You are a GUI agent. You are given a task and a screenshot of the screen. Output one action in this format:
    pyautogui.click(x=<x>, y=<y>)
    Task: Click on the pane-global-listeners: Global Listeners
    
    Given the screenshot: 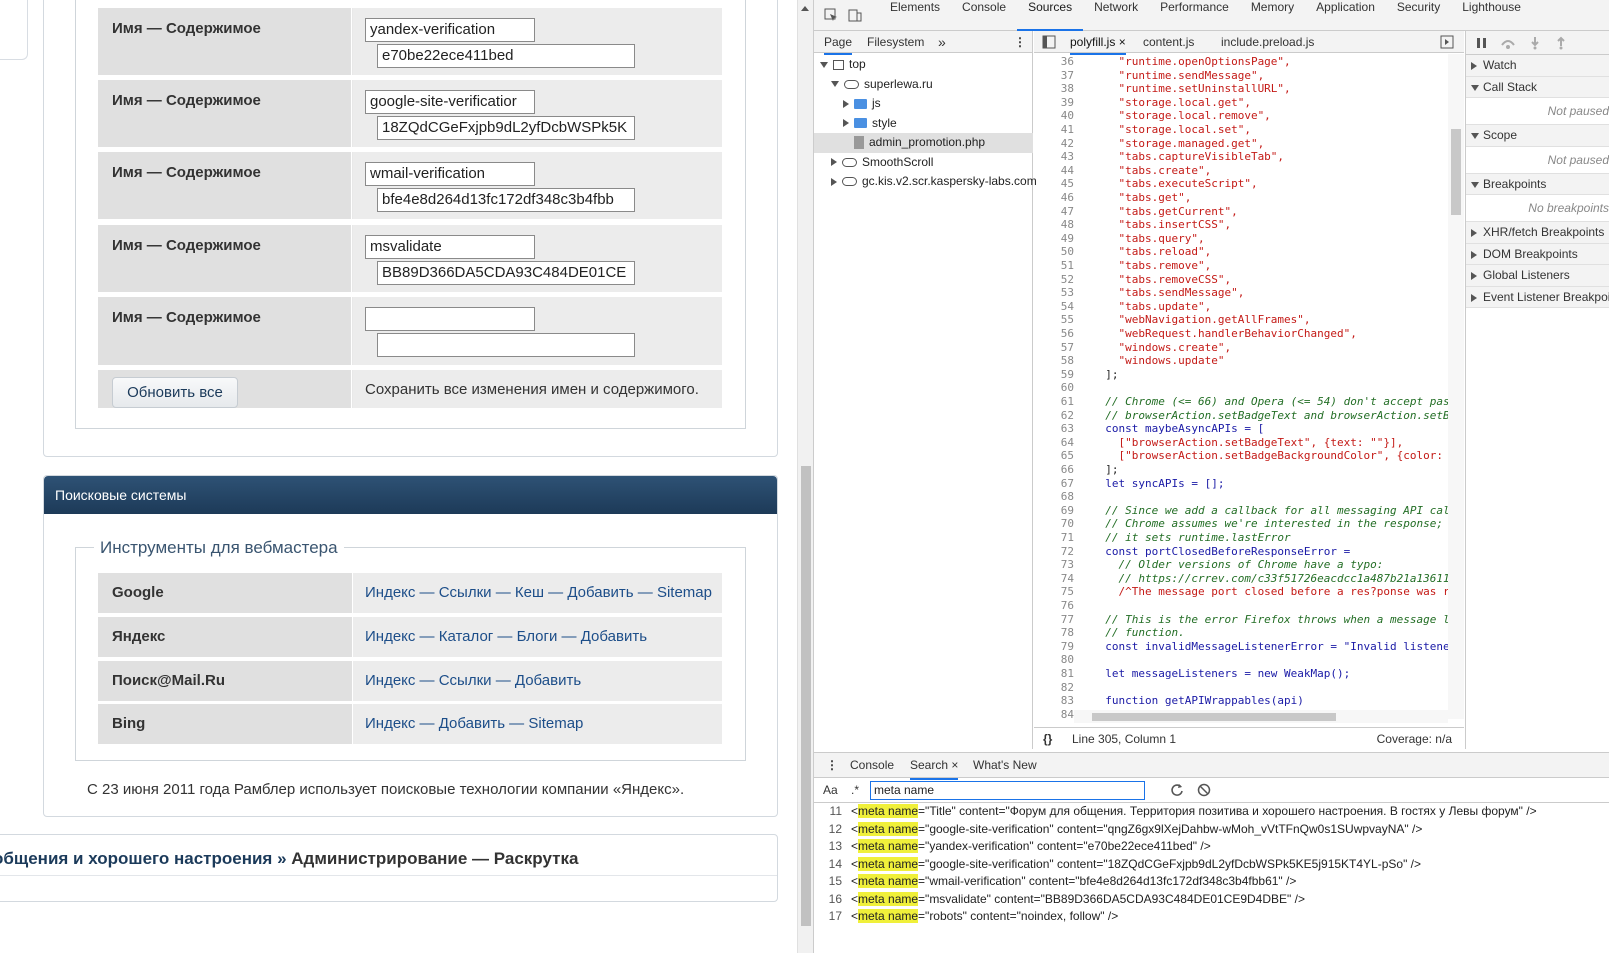 What is the action you would take?
    pyautogui.click(x=1537, y=276)
    